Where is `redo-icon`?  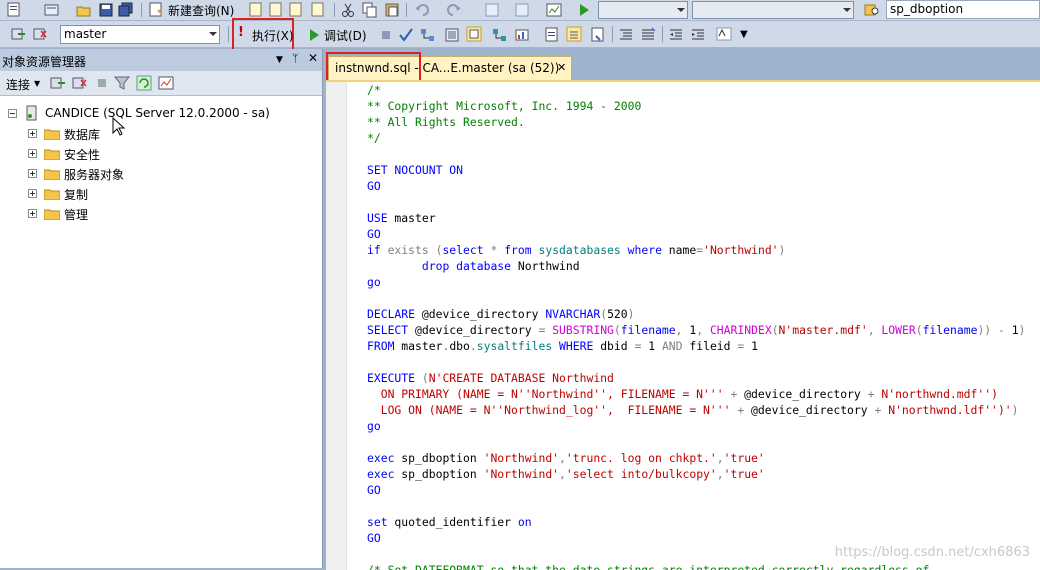
redo-icon is located at coordinates (454, 10).